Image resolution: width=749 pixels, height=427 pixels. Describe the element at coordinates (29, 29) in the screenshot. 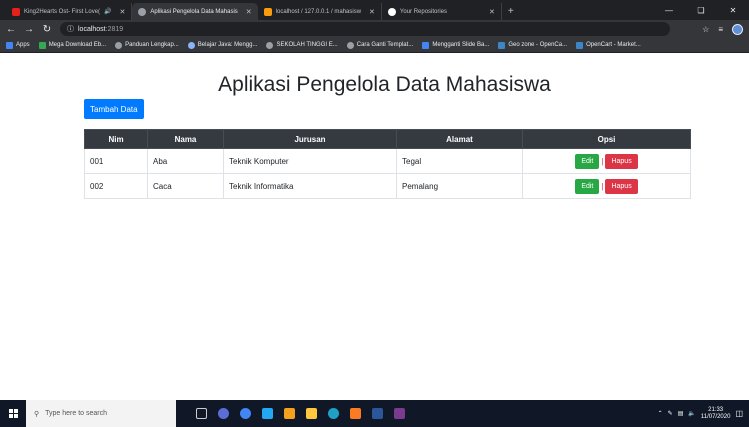

I see `forward-arrow-icon: →` at that location.